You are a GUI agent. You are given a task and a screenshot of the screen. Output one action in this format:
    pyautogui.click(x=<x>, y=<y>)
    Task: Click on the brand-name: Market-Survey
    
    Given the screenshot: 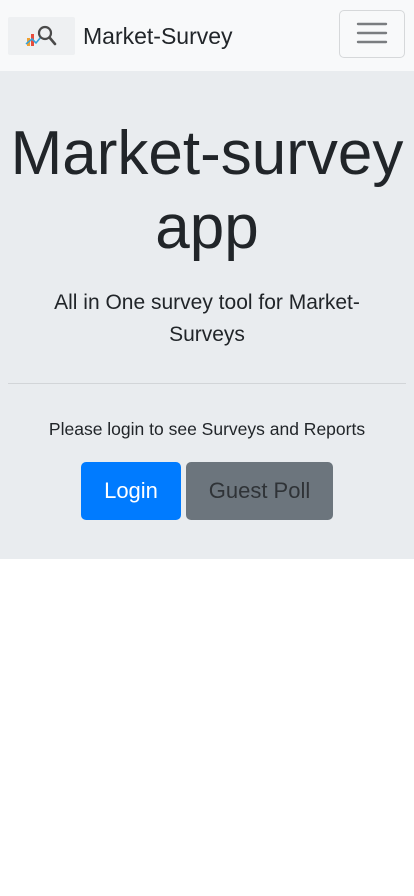 What is the action you would take?
    pyautogui.click(x=158, y=35)
    